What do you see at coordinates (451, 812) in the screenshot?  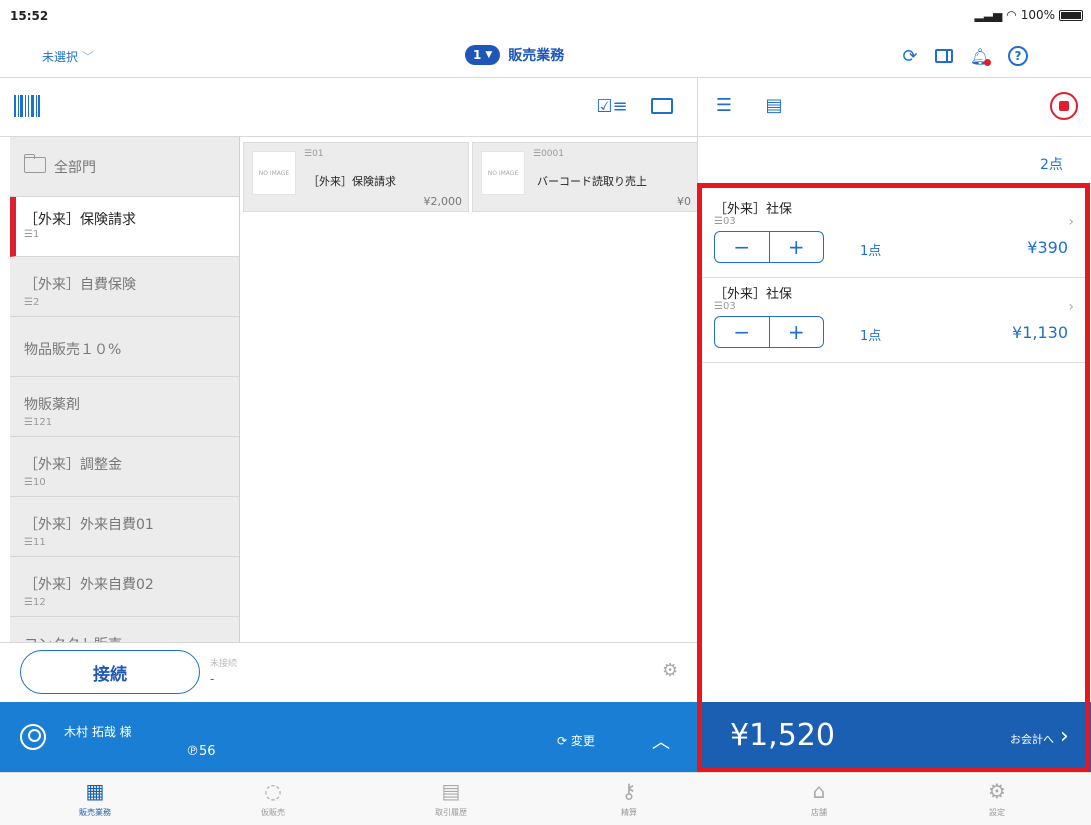 I see `tab-label: 取引履歴` at bounding box center [451, 812].